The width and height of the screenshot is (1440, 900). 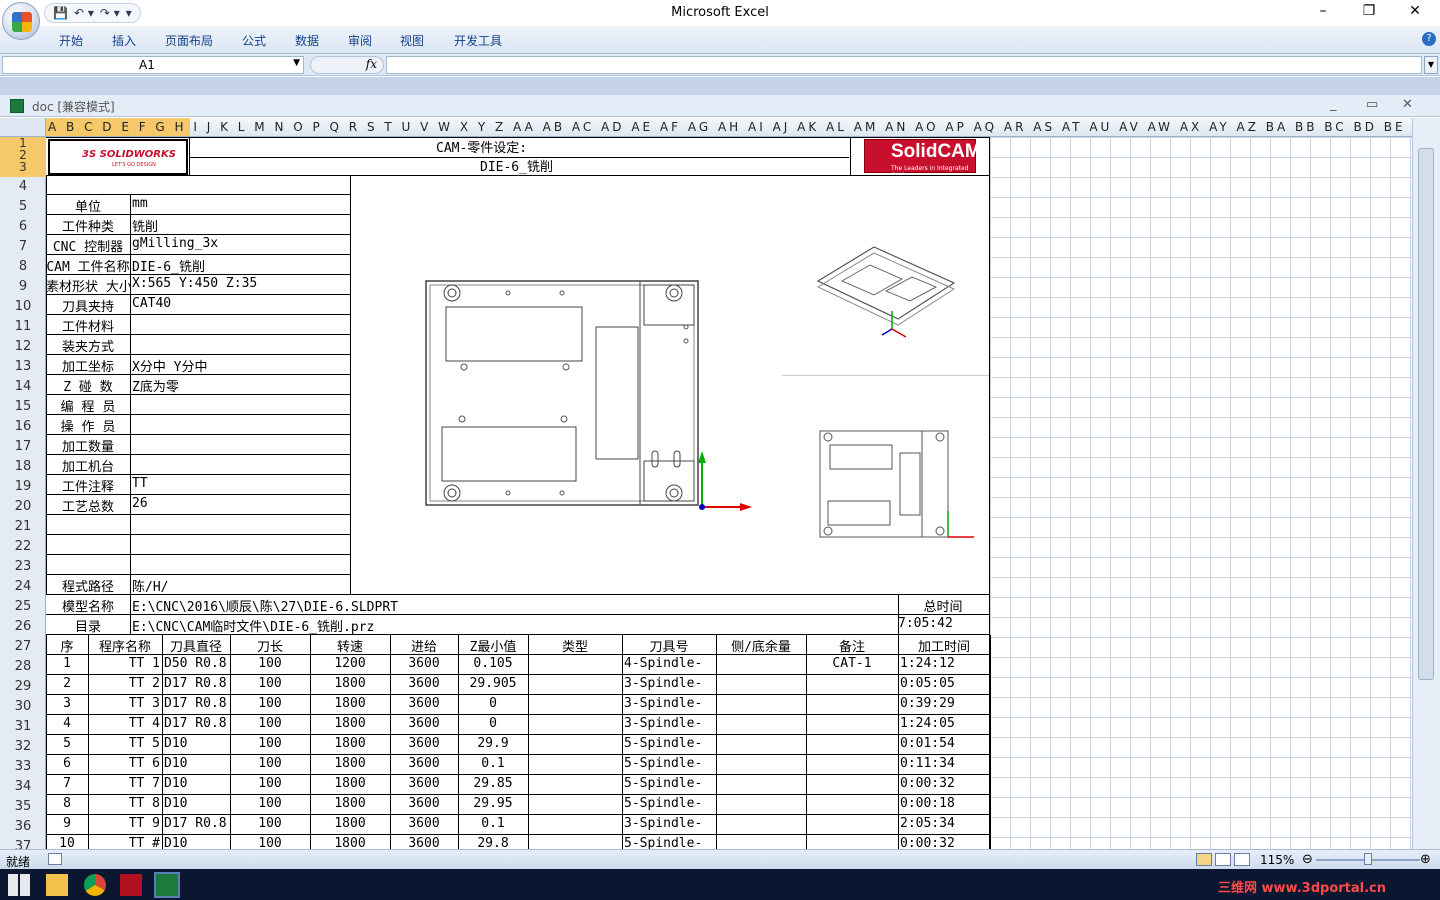 I want to click on total-time-label: 总时间, so click(x=943, y=605).